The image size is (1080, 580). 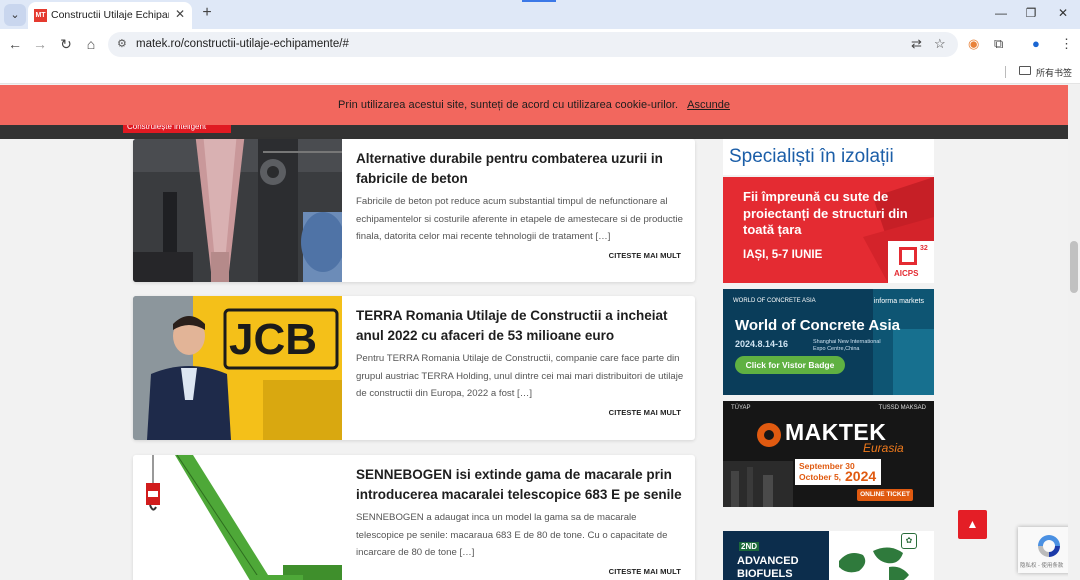 What do you see at coordinates (972, 524) in the screenshot?
I see `arrow-up-icon: ▲` at bounding box center [972, 524].